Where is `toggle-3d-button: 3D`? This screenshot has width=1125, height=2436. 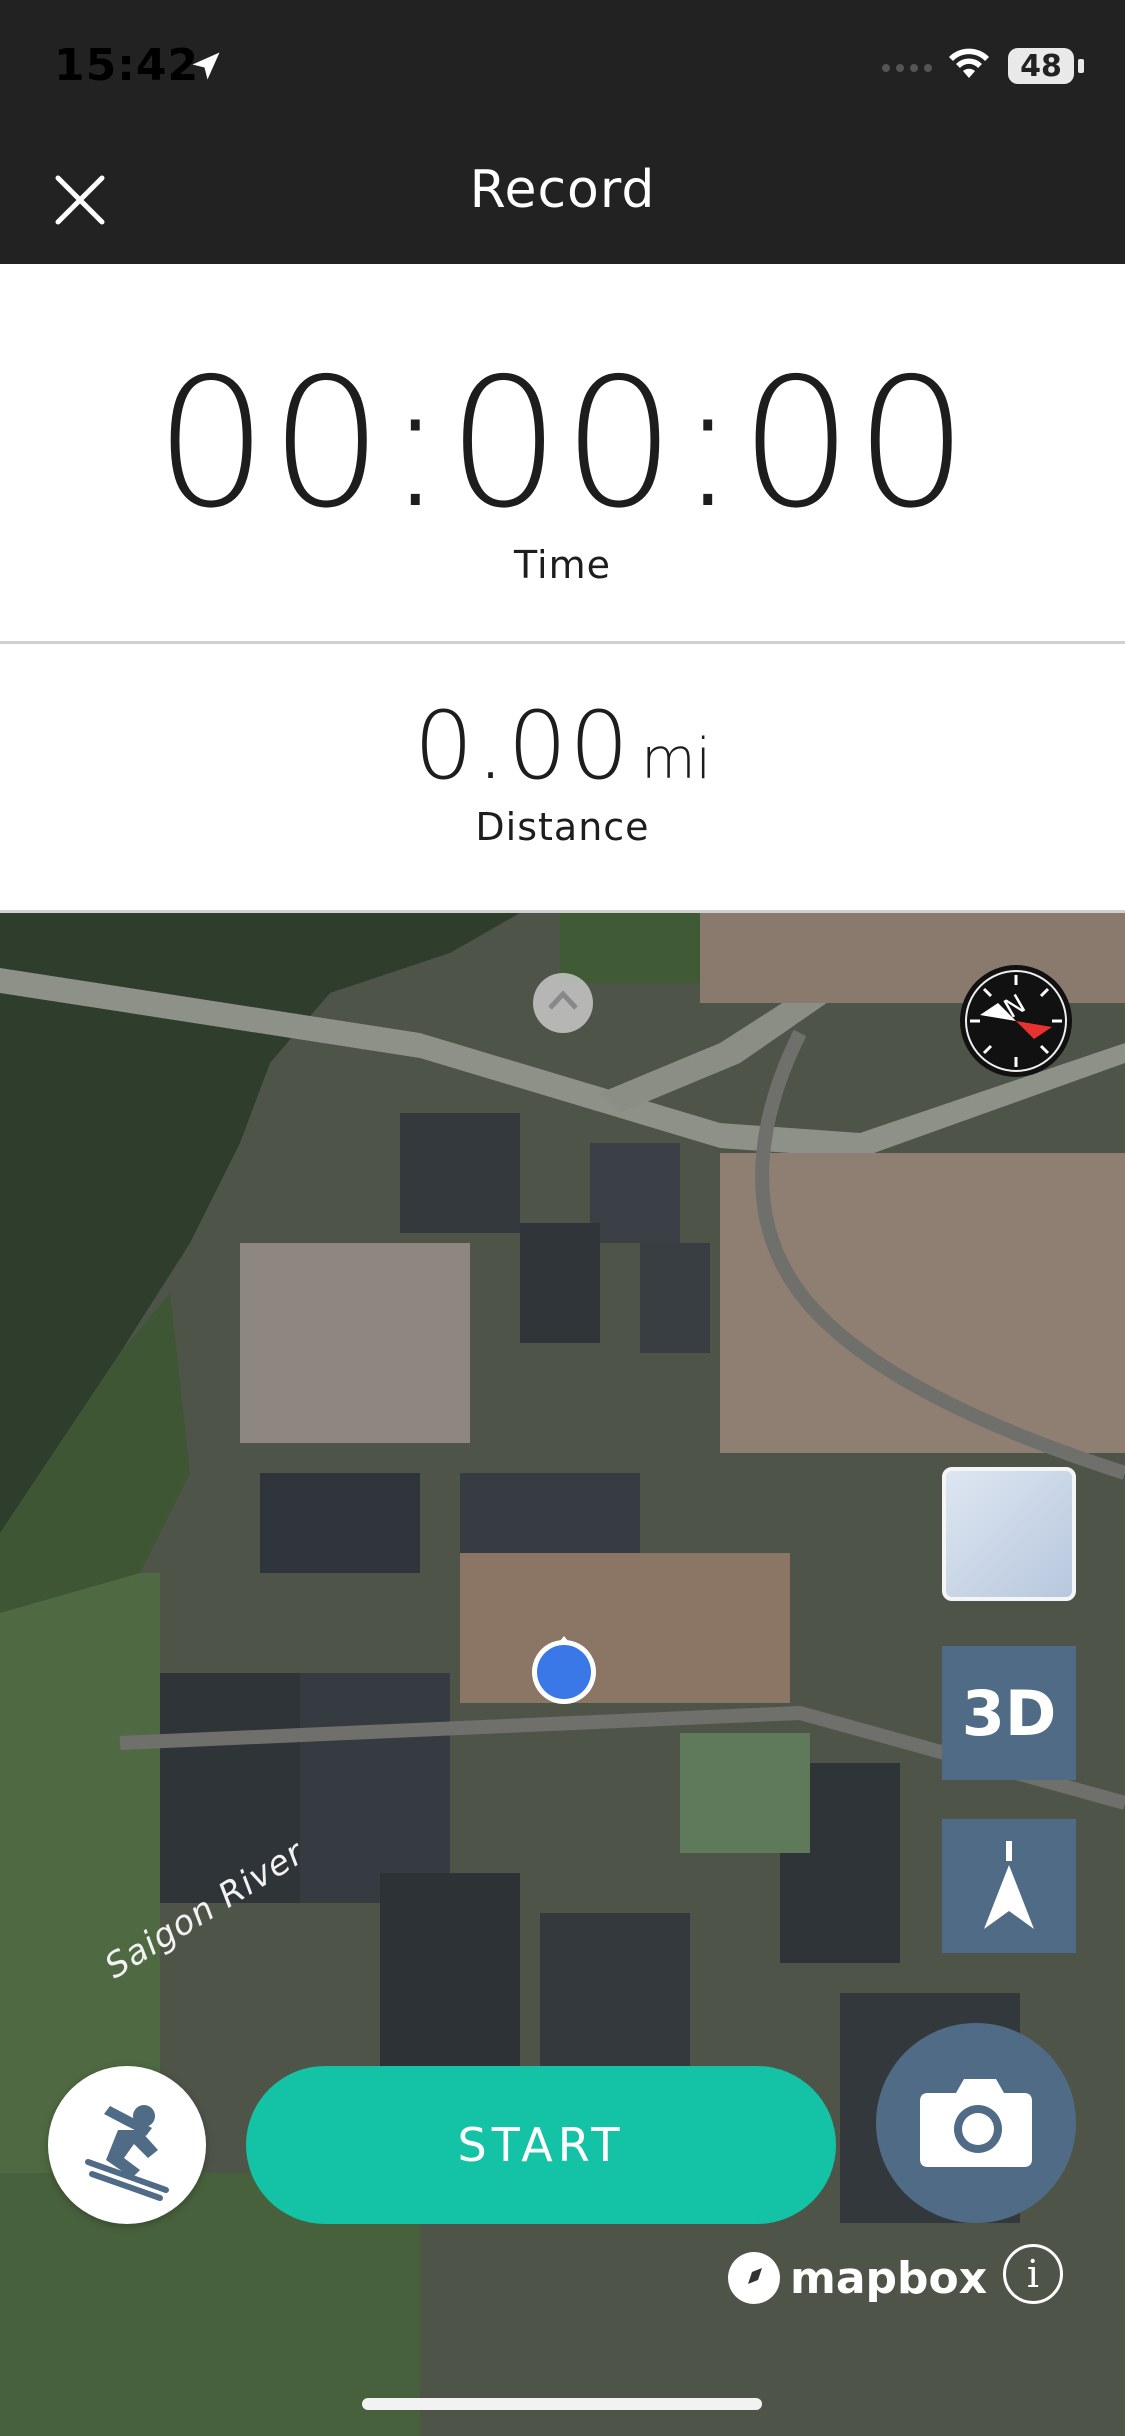
toggle-3d-button: 3D is located at coordinates (1009, 1713).